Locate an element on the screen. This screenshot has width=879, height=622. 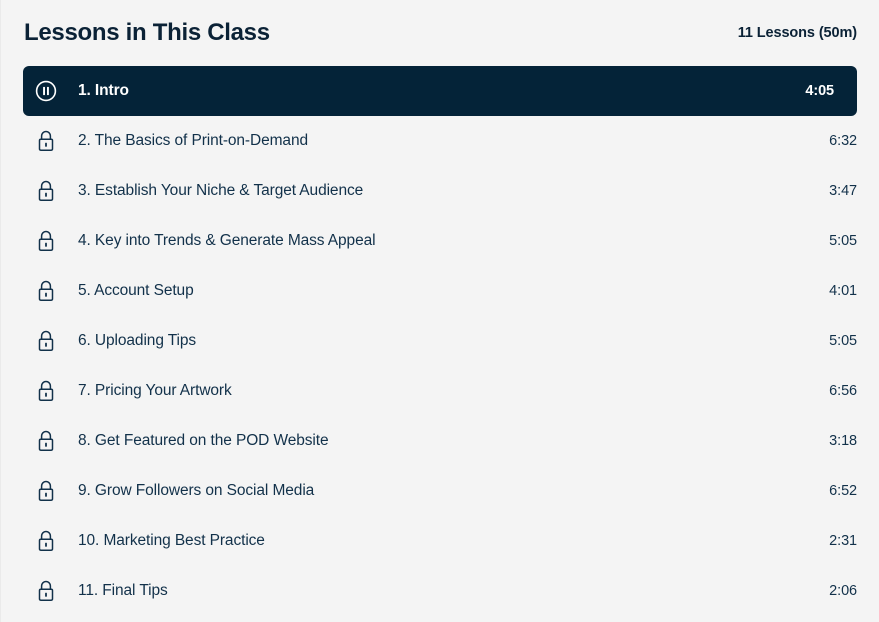
lesson-title: 11. Final Tips is located at coordinates (123, 590).